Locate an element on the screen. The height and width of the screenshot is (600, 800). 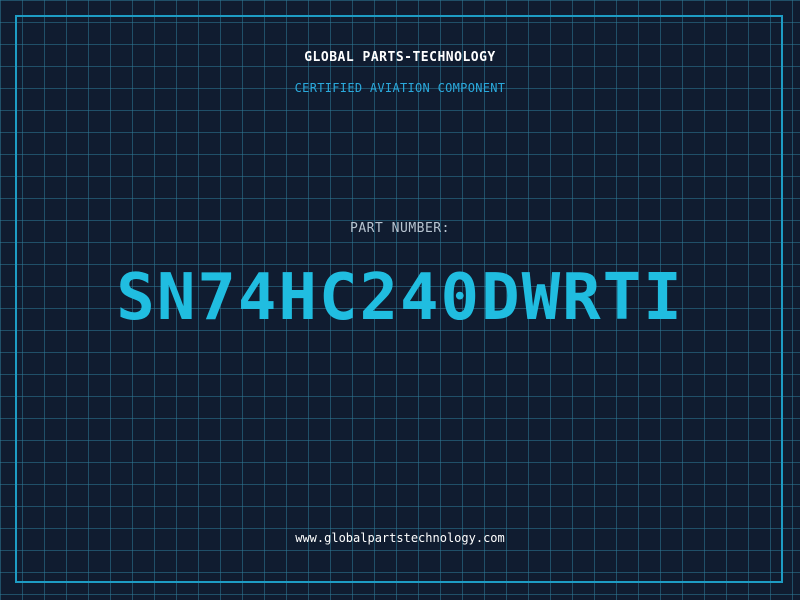
part-number-value: SN74HC240DWRTI is located at coordinates (400, 298).